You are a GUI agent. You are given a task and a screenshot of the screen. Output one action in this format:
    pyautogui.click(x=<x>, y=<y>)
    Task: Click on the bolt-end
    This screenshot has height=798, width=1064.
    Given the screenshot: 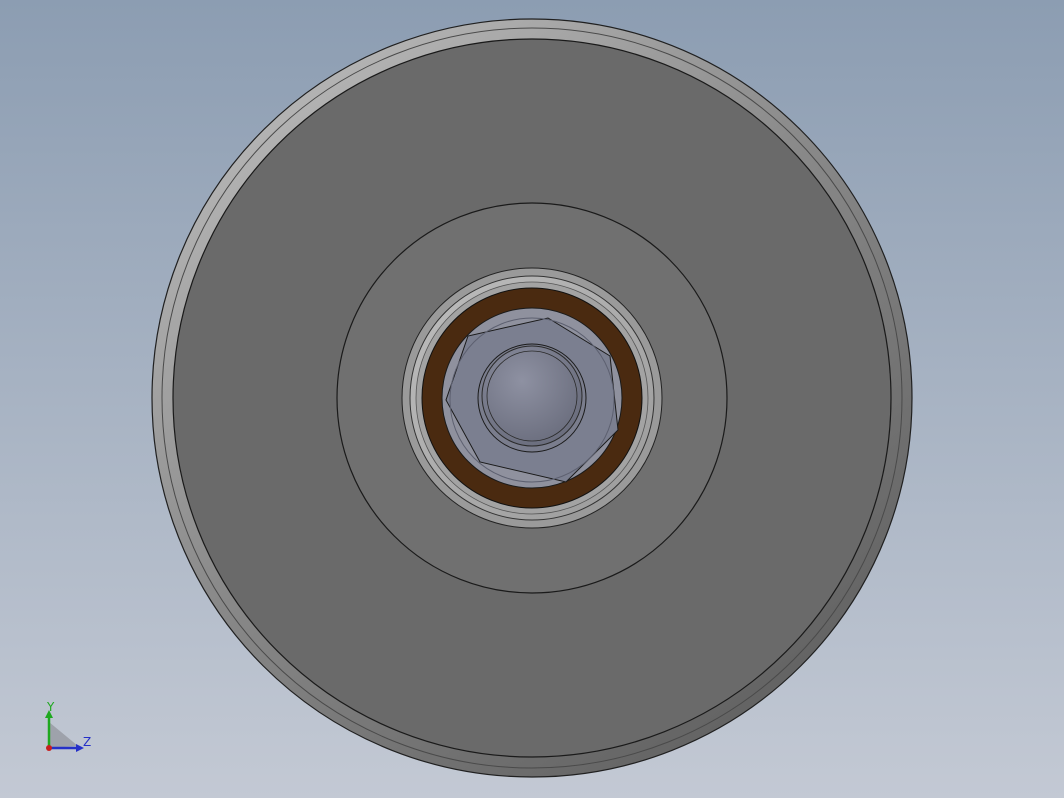 What is the action you would take?
    pyautogui.click(x=532, y=396)
    